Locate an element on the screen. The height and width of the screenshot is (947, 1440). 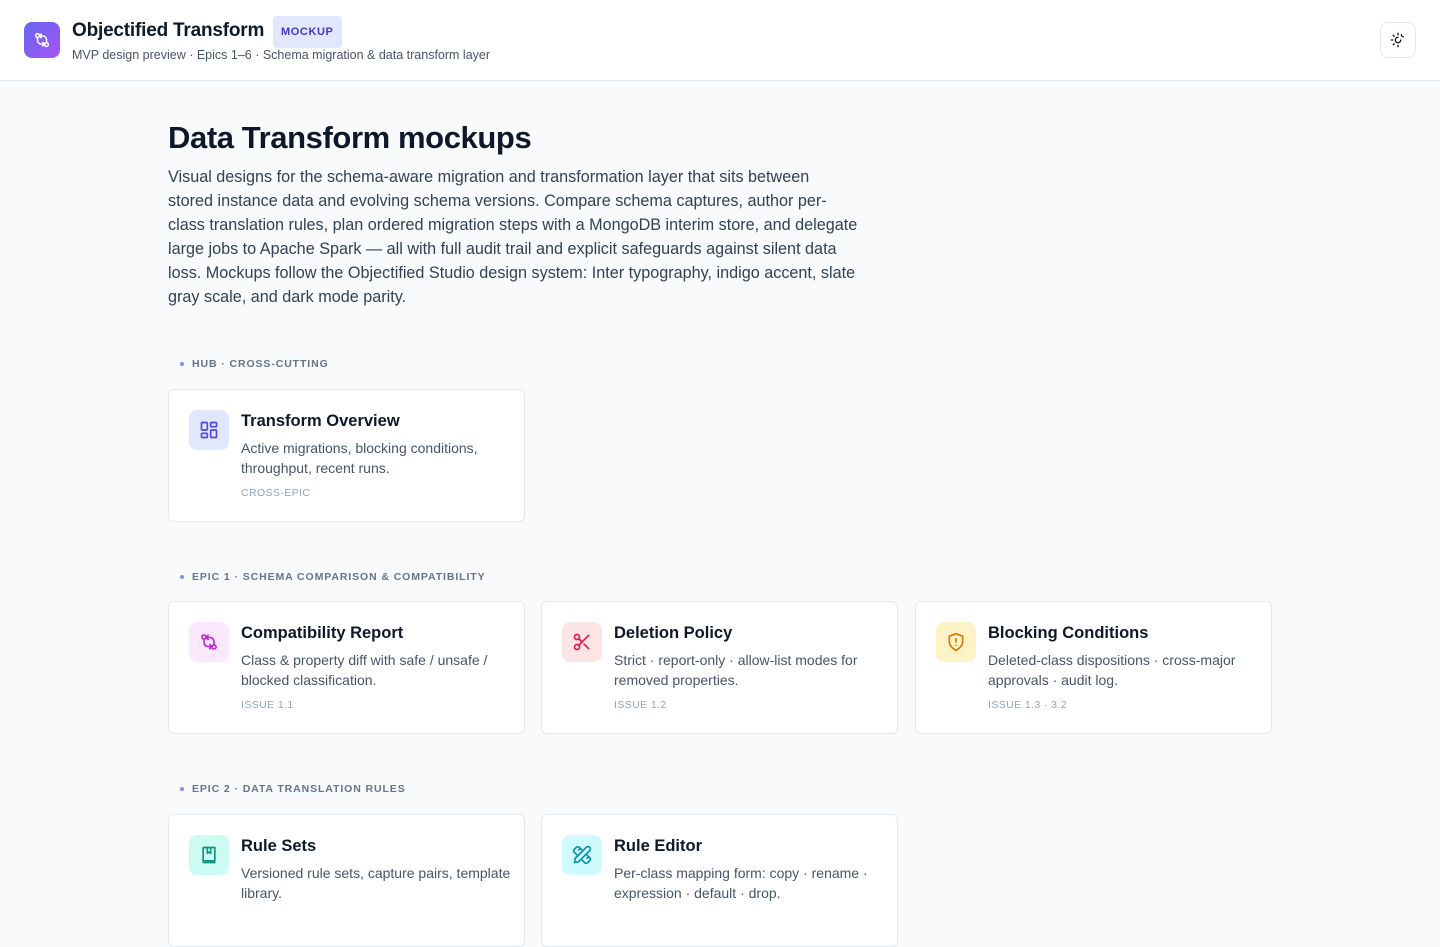
section-label-text: EPIC 2 · DATA TRANSLATION RULES is located at coordinates (299, 789).